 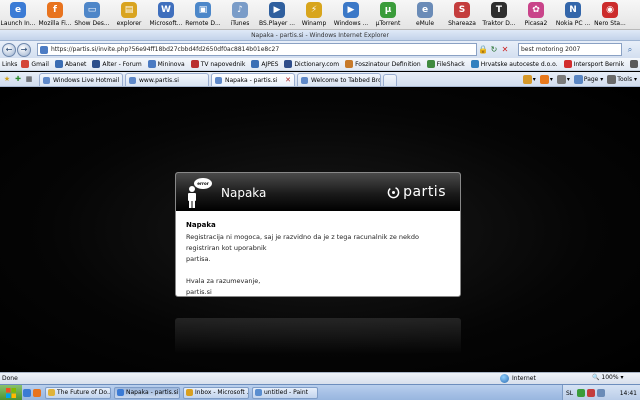 I want to click on stop-icon: ✕, so click(x=505, y=49).